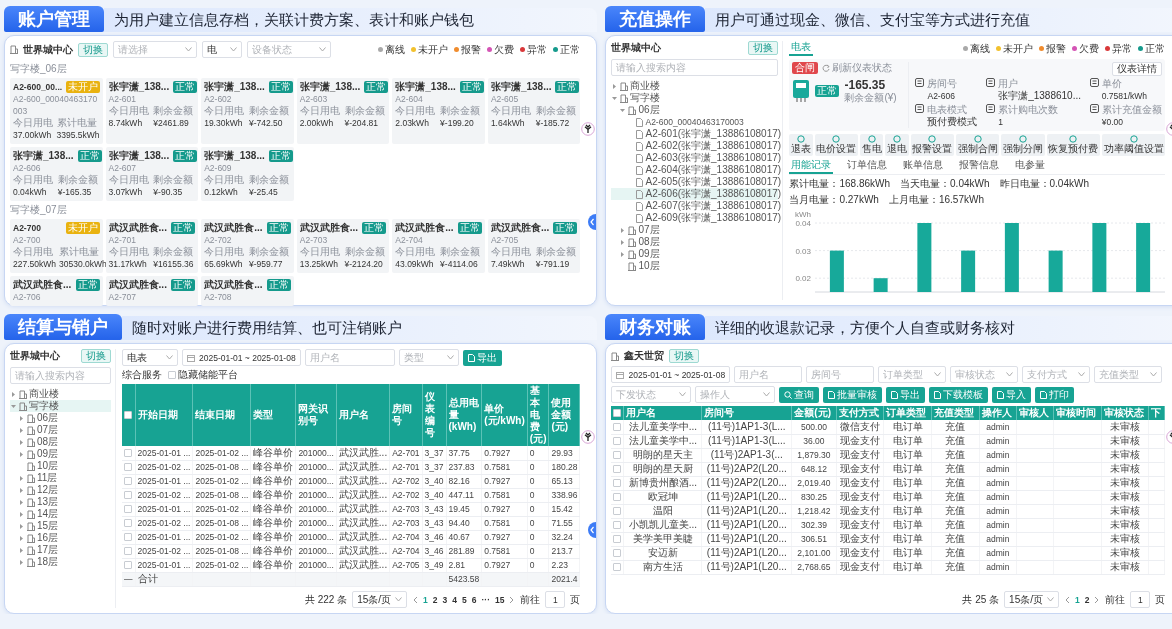  Describe the element at coordinates (60, 490) in the screenshot. I see `tree-item: 12层` at that location.